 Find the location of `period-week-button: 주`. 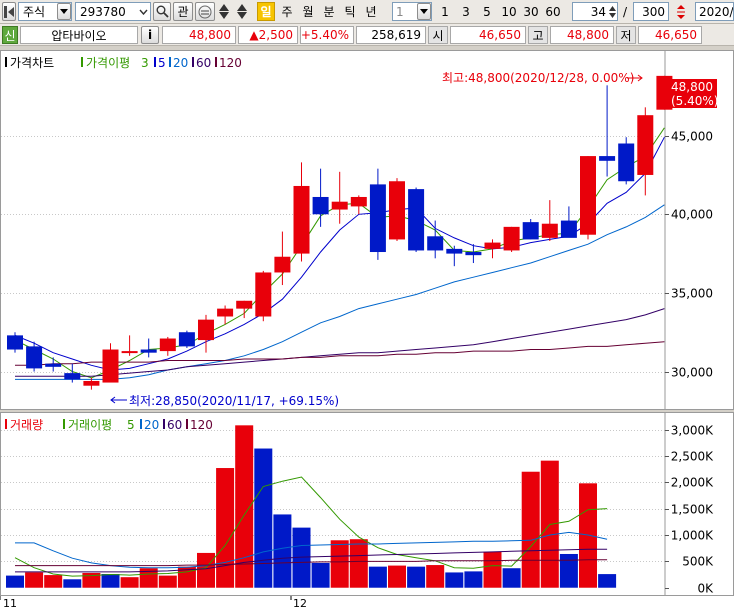

period-week-button: 주 is located at coordinates (287, 11).